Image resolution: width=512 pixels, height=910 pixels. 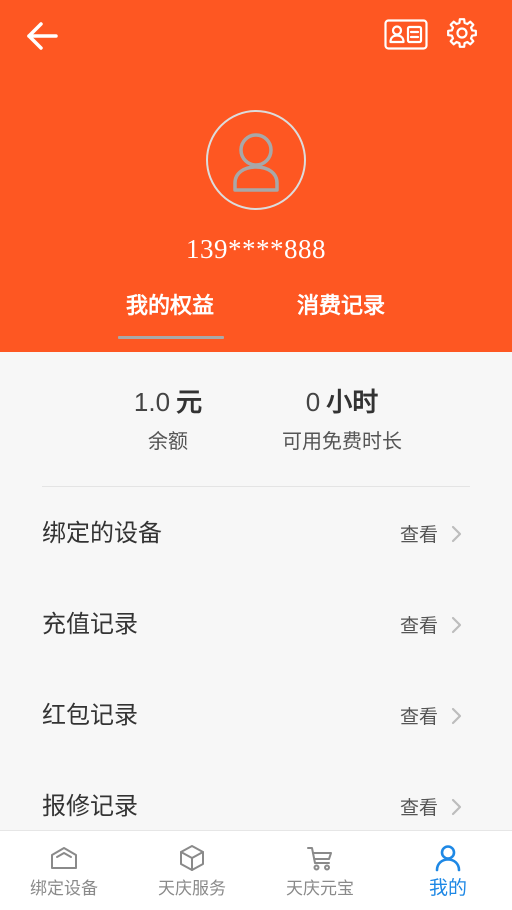 I want to click on stats-divider, so click(x=256, y=486).